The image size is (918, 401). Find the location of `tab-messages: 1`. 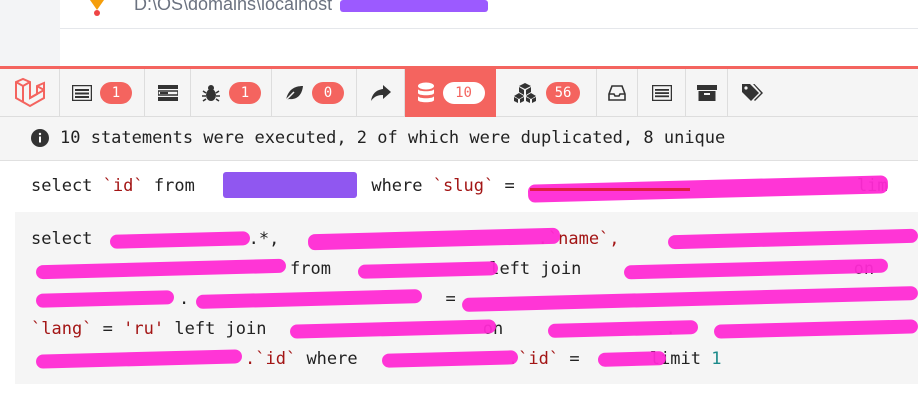

tab-messages: 1 is located at coordinates (102, 93).